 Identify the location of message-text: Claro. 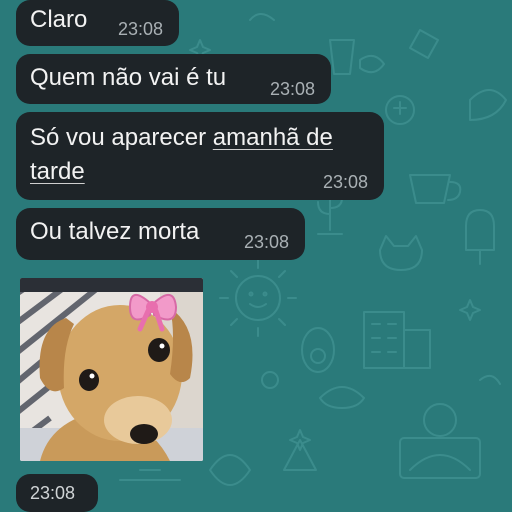
(59, 19).